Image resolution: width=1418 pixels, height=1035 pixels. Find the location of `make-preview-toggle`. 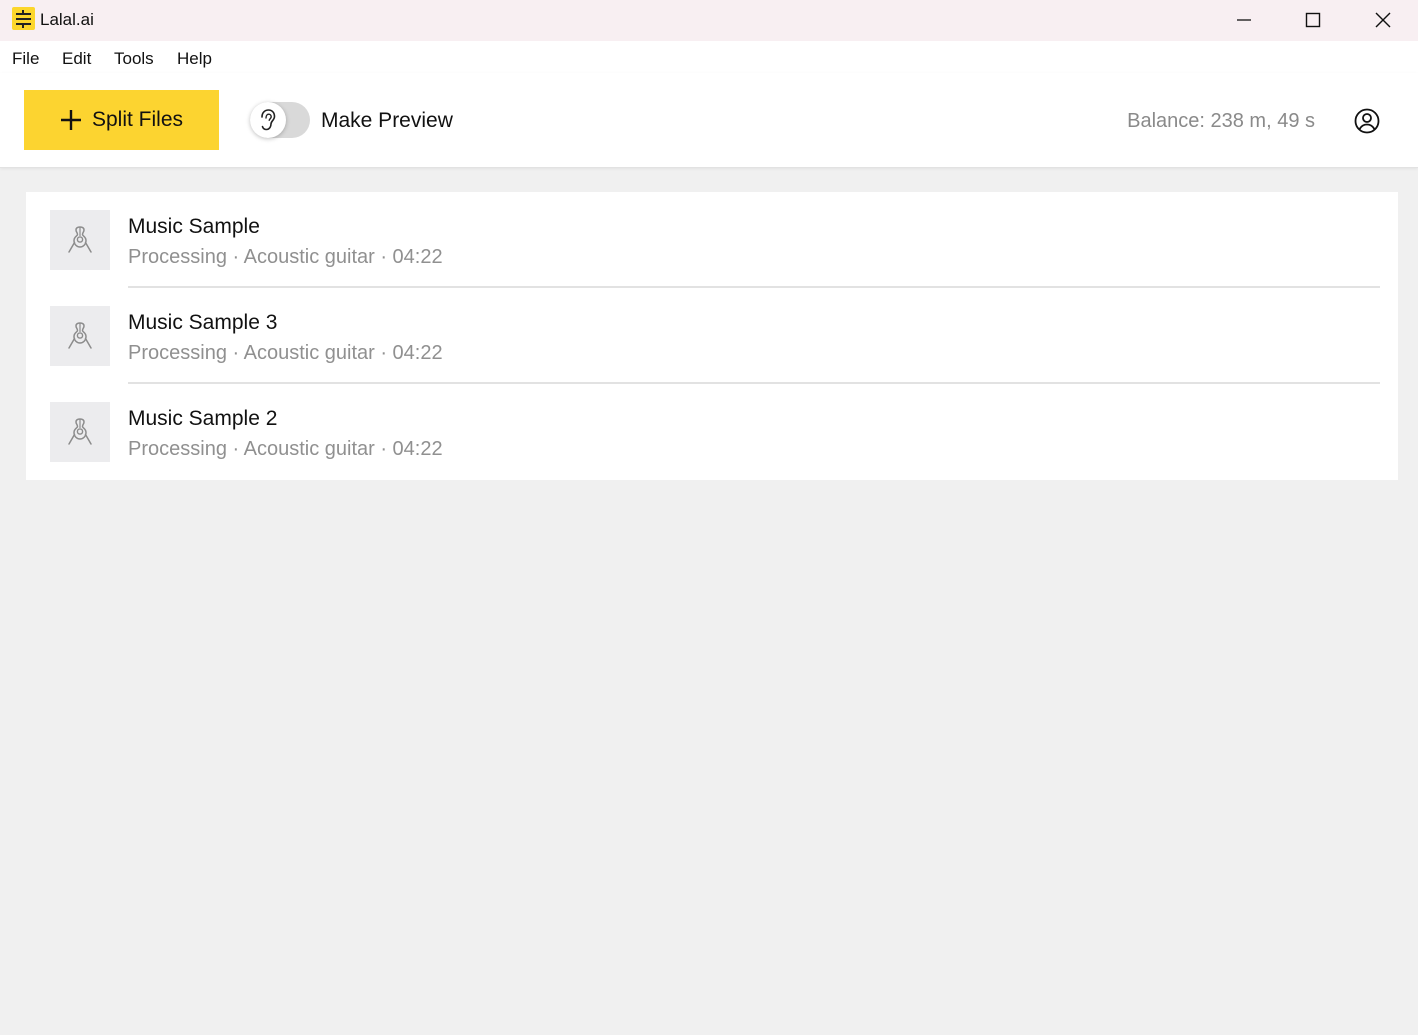

make-preview-toggle is located at coordinates (280, 120).